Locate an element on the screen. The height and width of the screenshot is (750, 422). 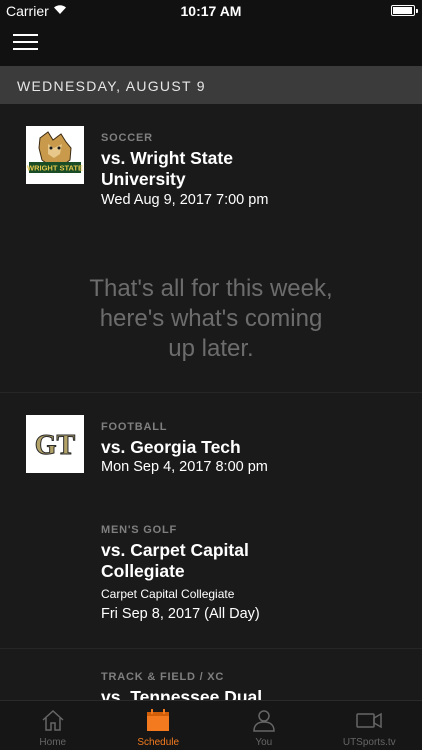
status-time: 10:17 AM is located at coordinates (211, 11).